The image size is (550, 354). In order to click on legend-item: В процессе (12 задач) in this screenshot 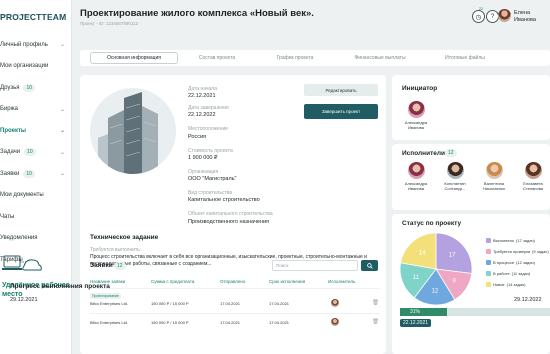, I will do `click(510, 262)`.